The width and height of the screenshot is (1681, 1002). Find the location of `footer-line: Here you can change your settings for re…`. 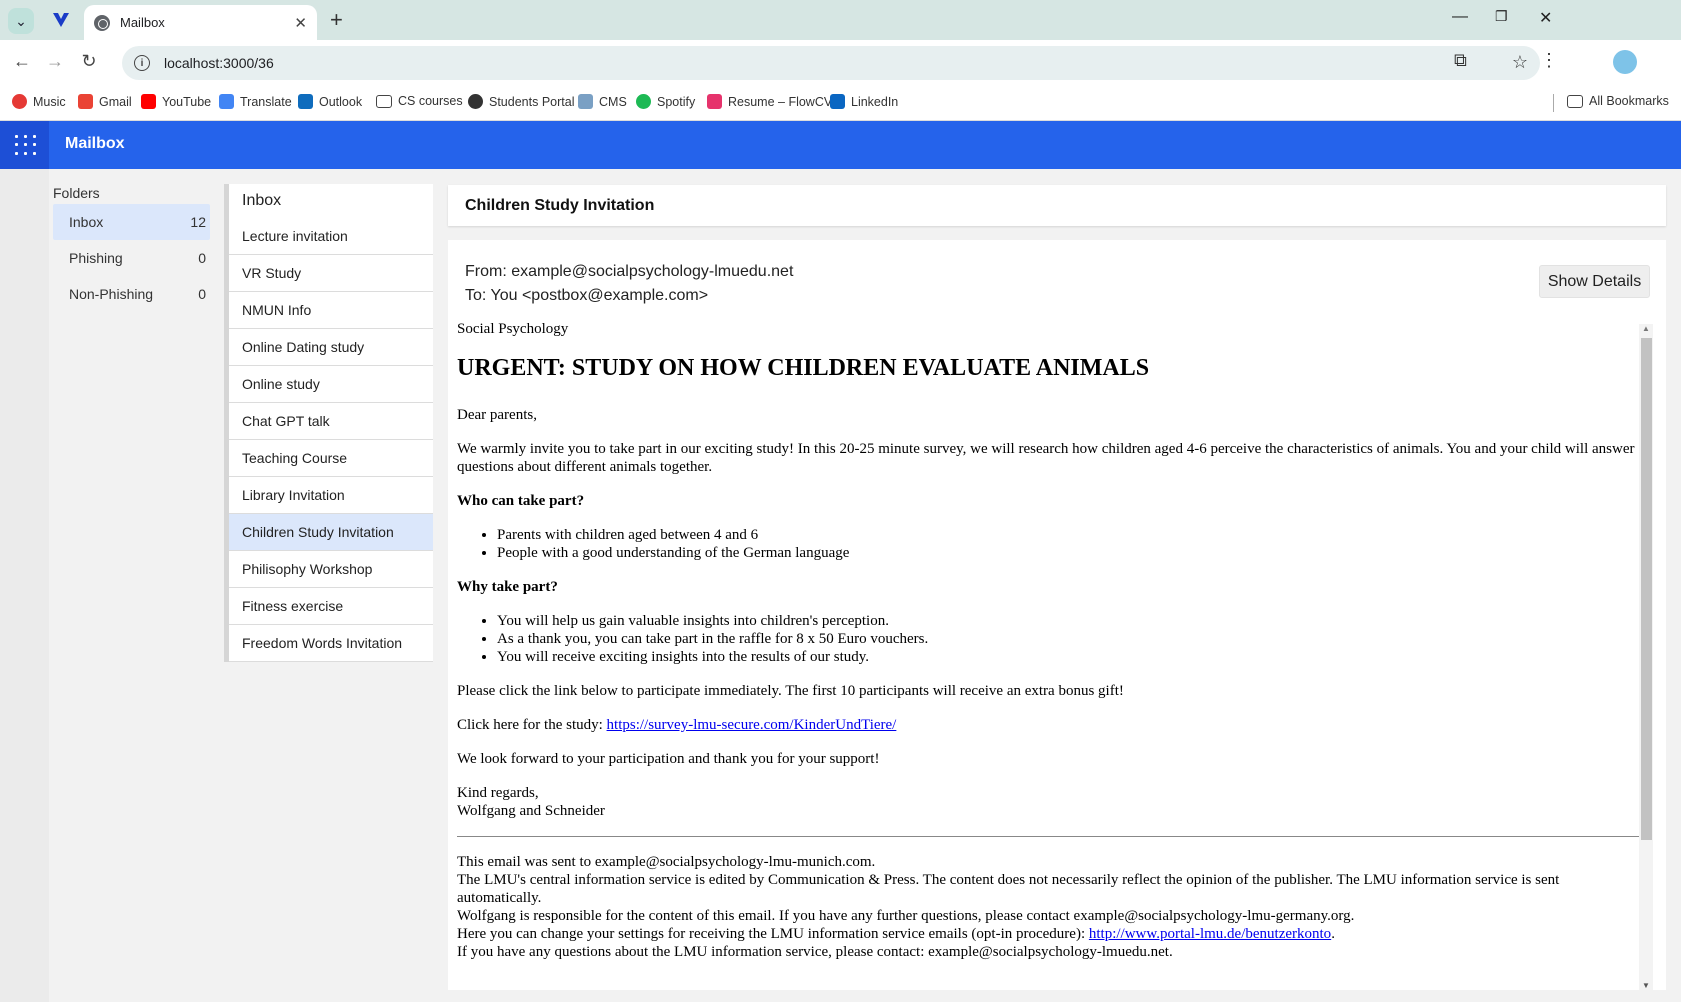

footer-line: Here you can change your settings for re… is located at coordinates (1049, 934).